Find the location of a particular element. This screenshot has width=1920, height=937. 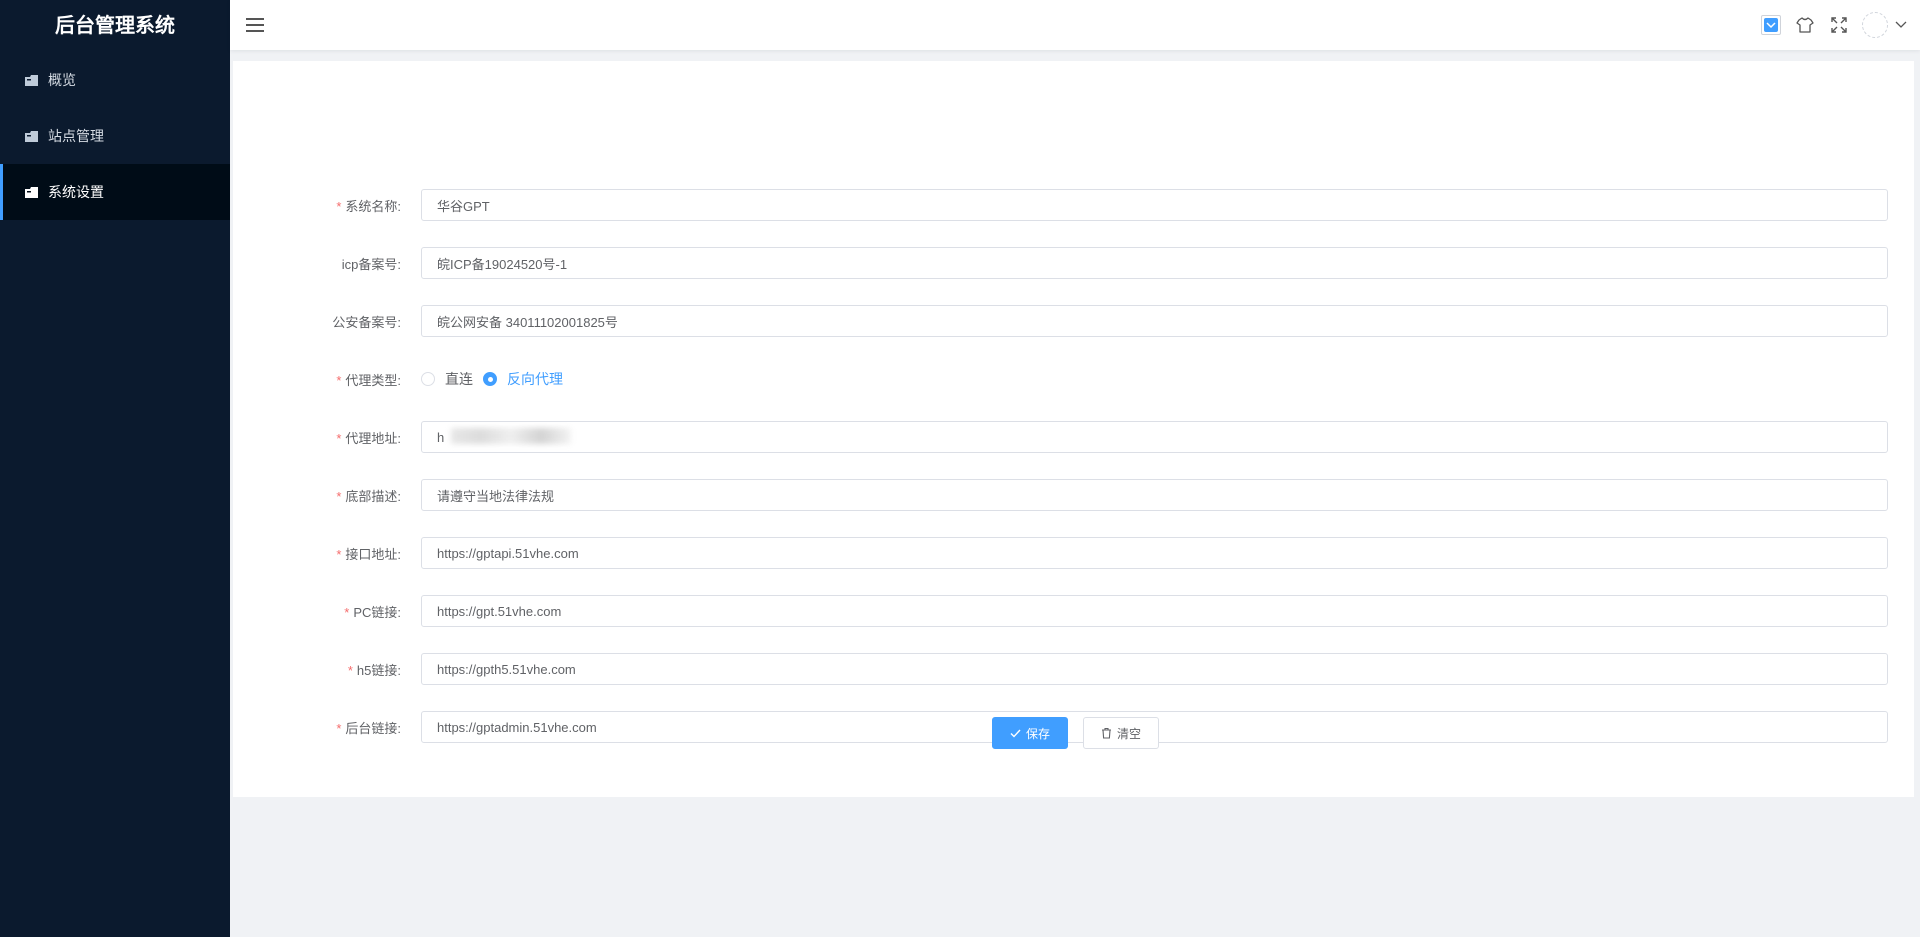

sidebar-item-label: 站点管理 is located at coordinates (76, 136).